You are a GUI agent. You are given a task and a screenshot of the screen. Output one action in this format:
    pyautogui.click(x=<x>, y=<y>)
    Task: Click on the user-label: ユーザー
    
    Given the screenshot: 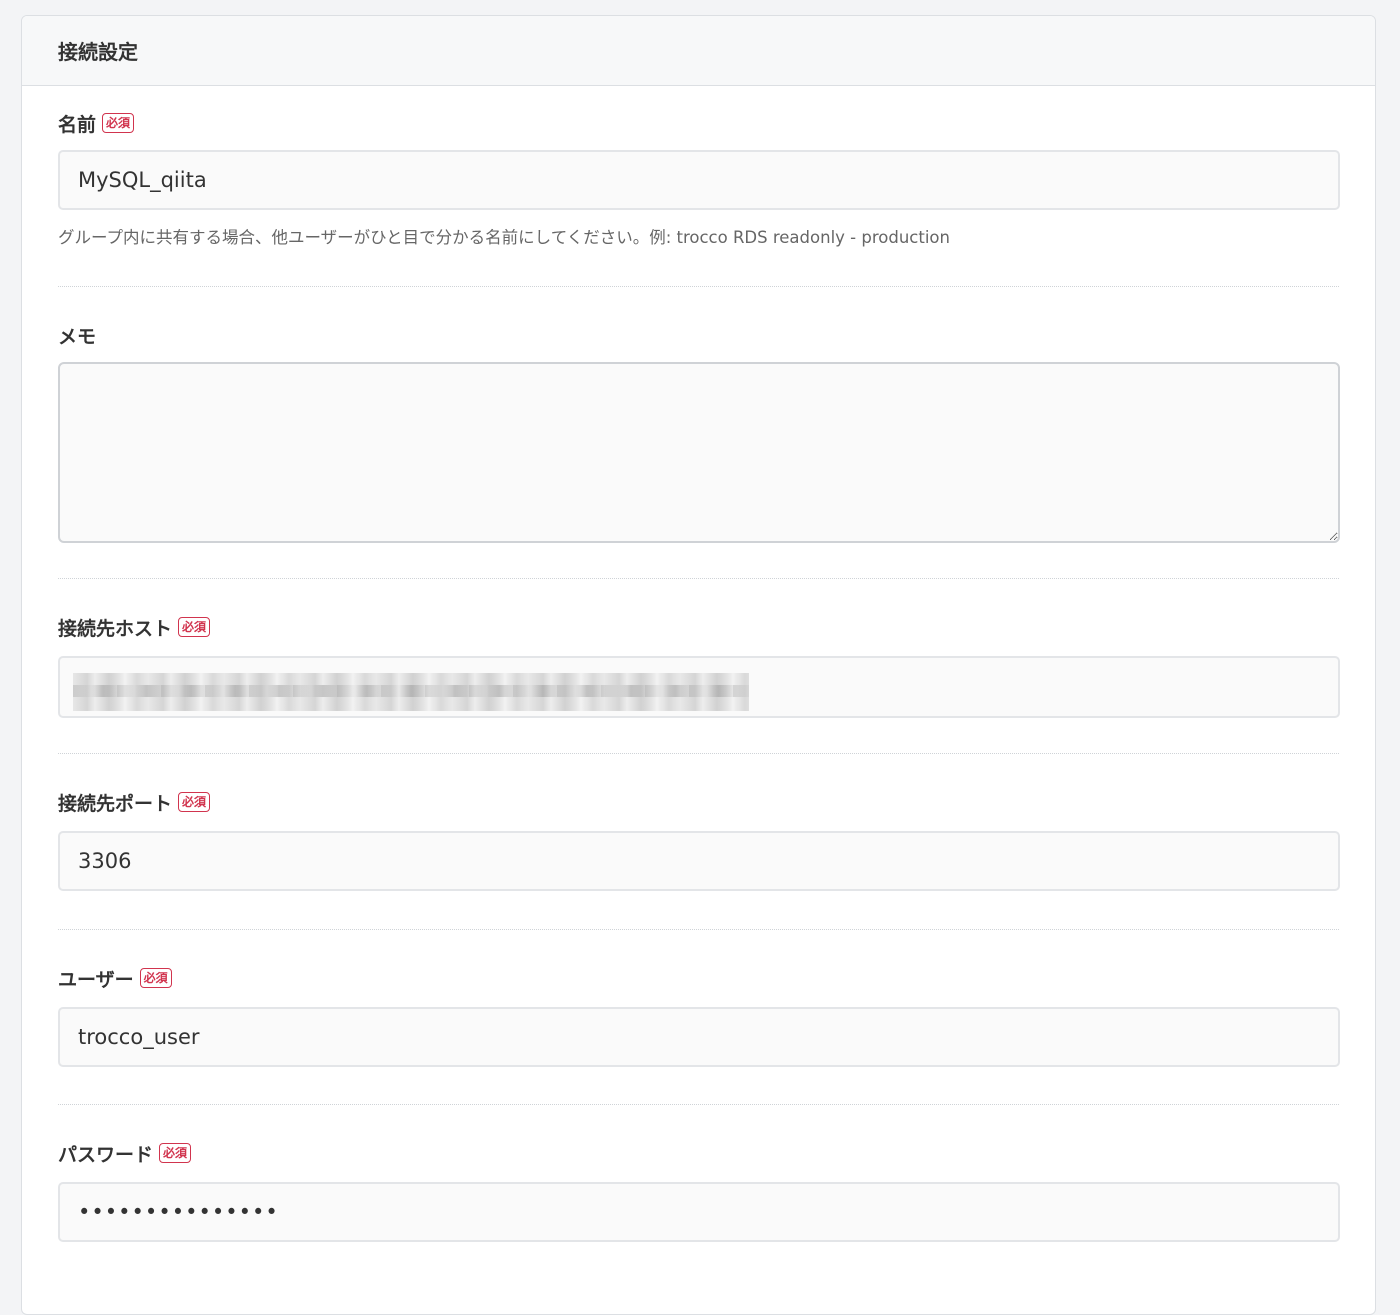 What is the action you would take?
    pyautogui.click(x=96, y=979)
    